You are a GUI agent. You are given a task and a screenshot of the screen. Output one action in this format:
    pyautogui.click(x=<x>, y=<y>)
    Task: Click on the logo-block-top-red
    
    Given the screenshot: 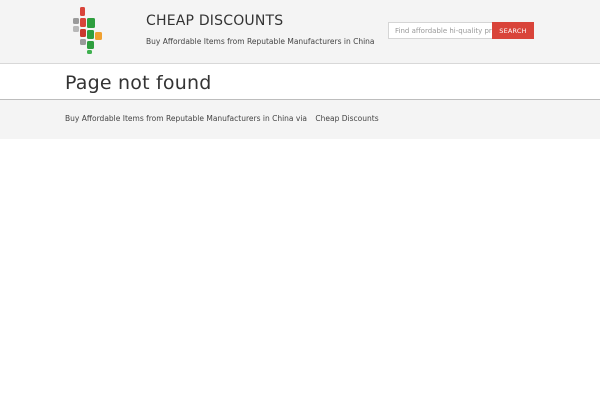 What is the action you would take?
    pyautogui.click(x=82, y=11)
    